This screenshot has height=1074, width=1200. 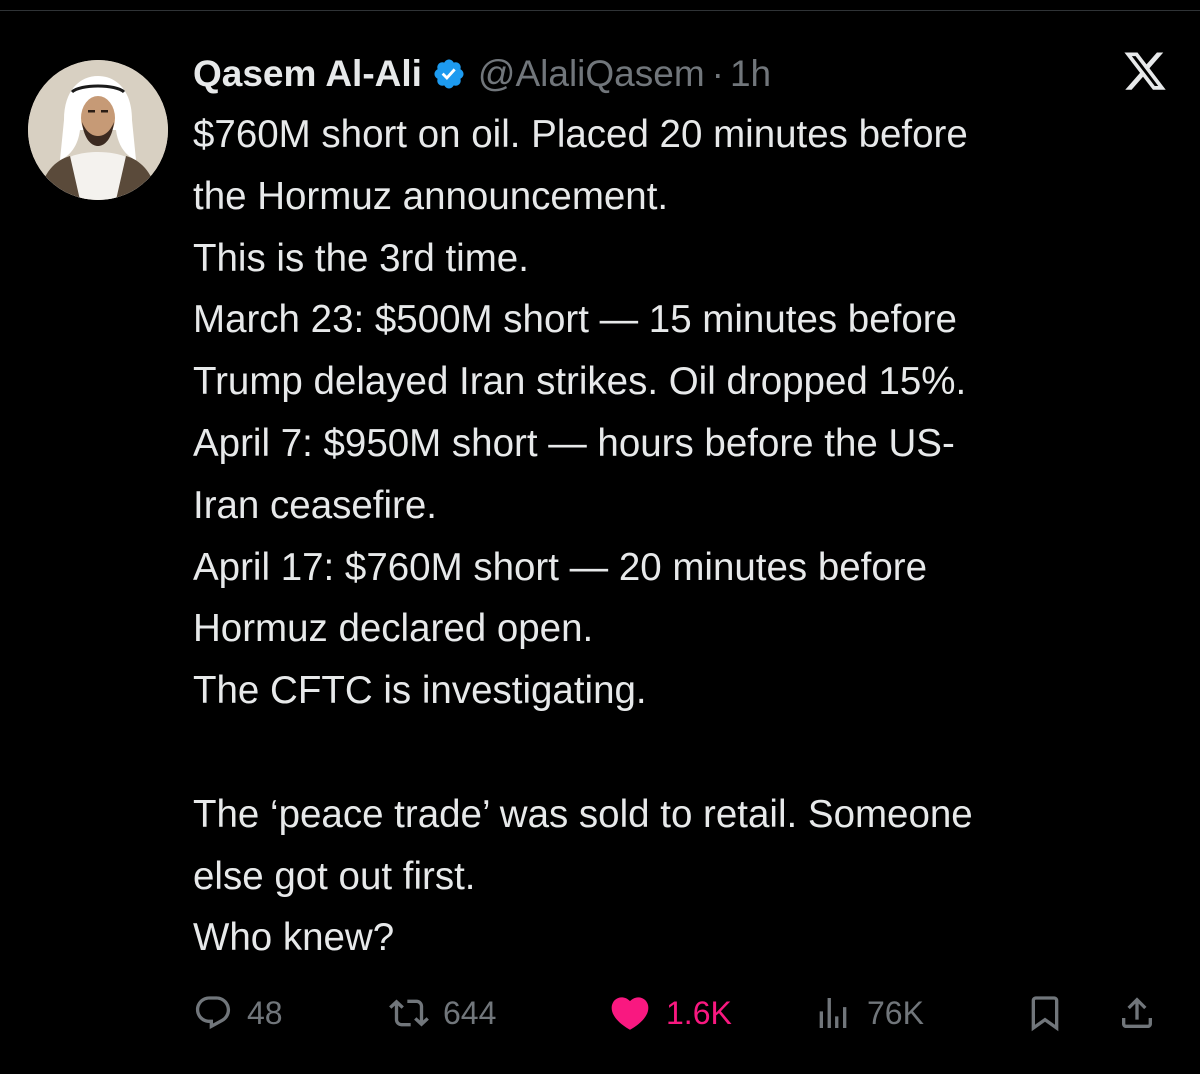 What do you see at coordinates (470, 1012) in the screenshot?
I see `retweet-count: 644` at bounding box center [470, 1012].